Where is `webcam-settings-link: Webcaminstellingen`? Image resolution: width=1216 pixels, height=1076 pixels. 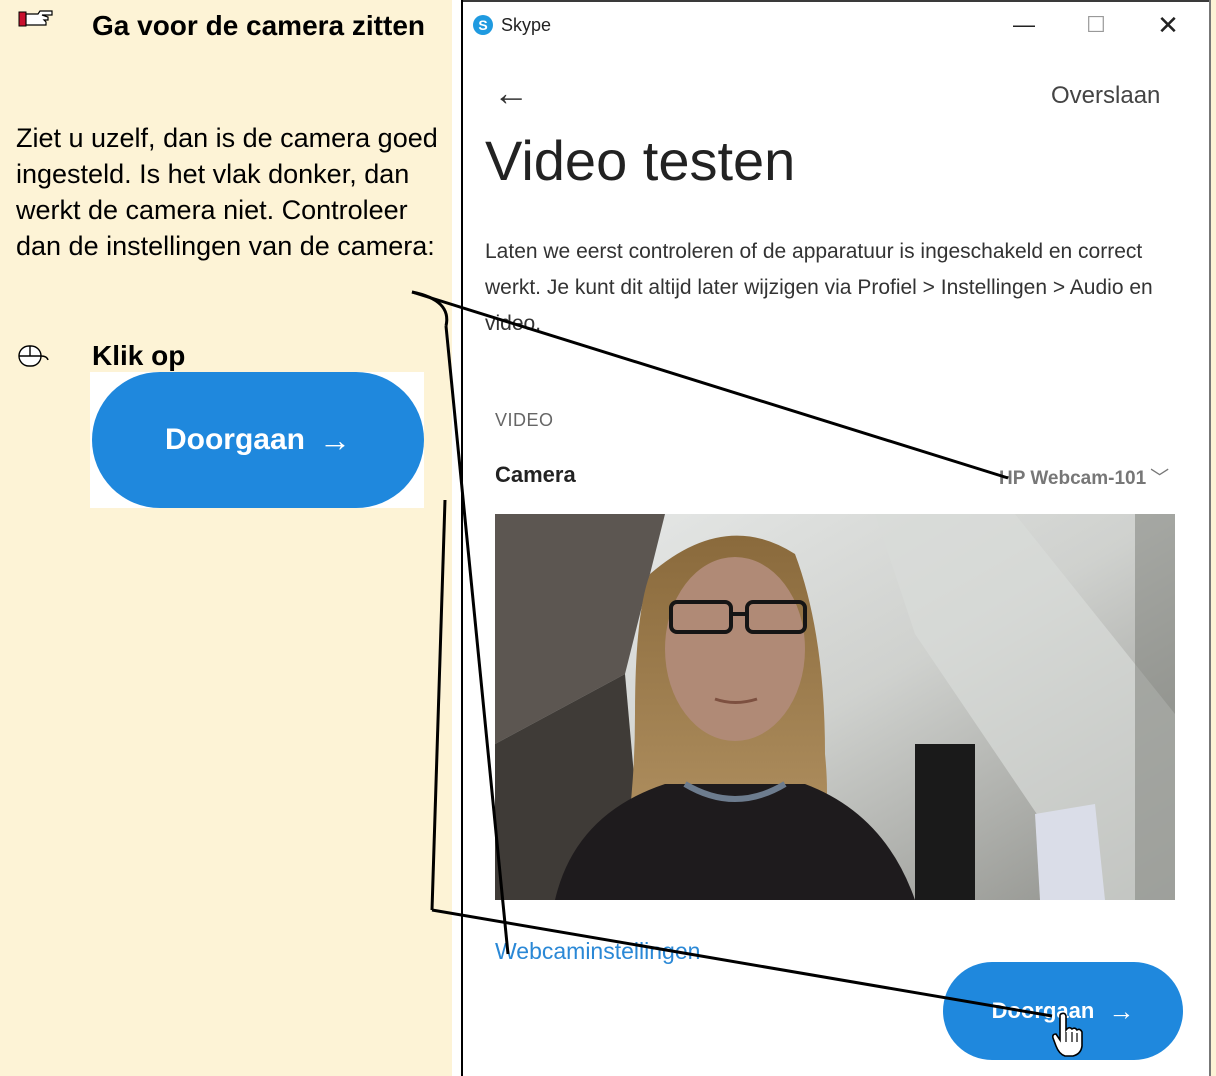 webcam-settings-link: Webcaminstellingen is located at coordinates (597, 951).